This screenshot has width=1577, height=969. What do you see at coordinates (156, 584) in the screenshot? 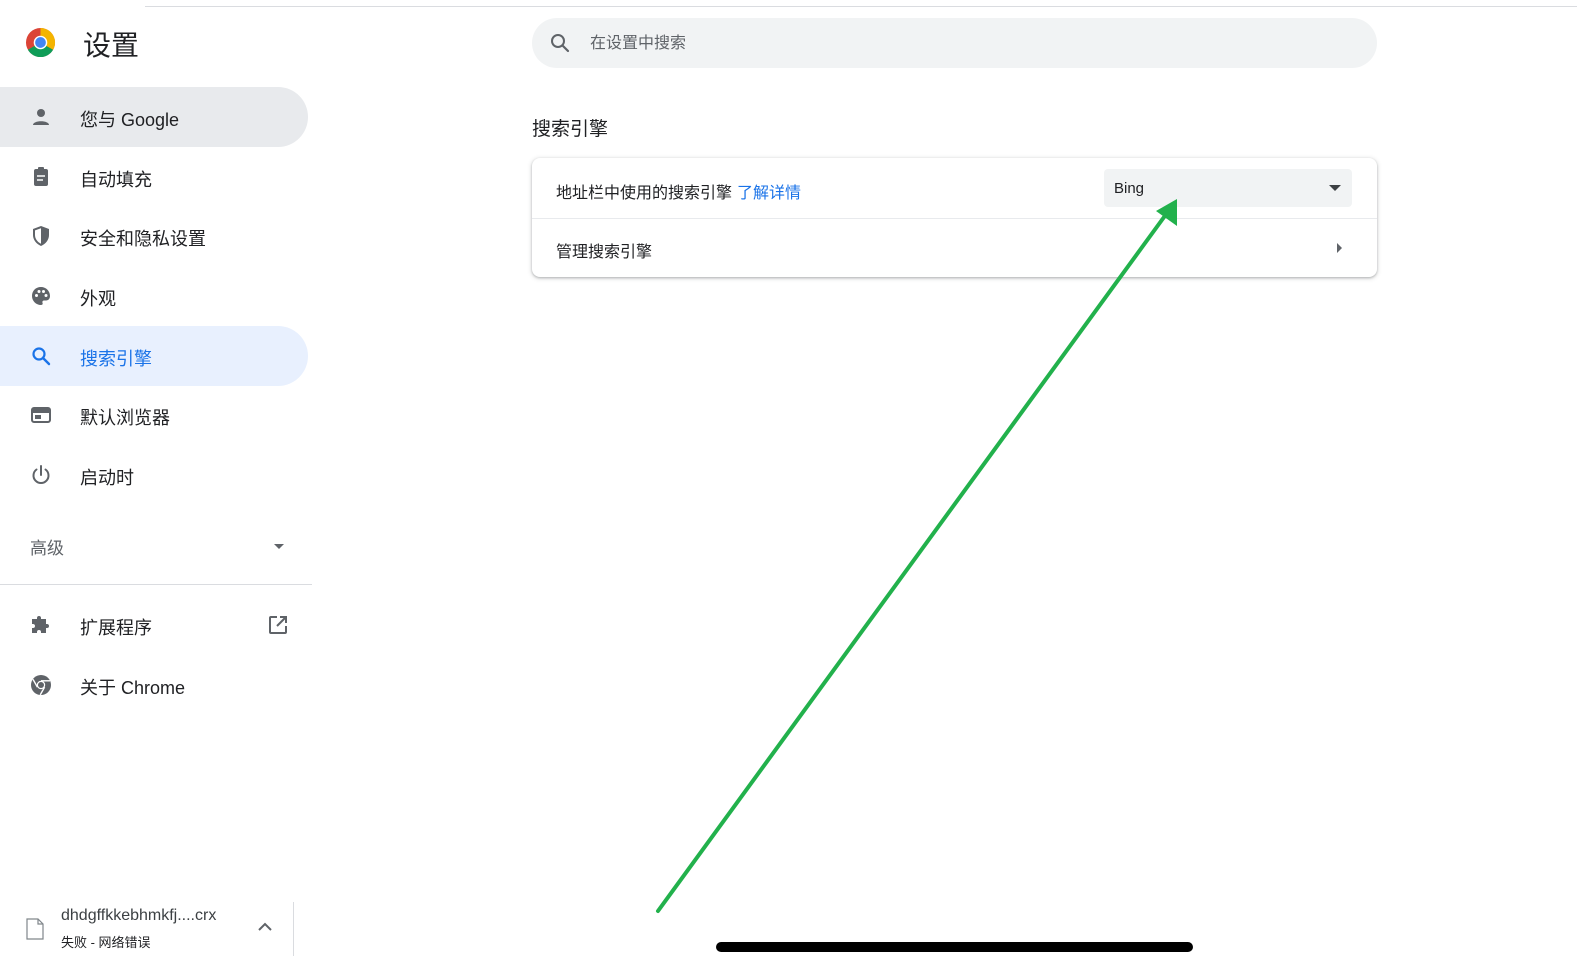
I see `sidebar-divider` at bounding box center [156, 584].